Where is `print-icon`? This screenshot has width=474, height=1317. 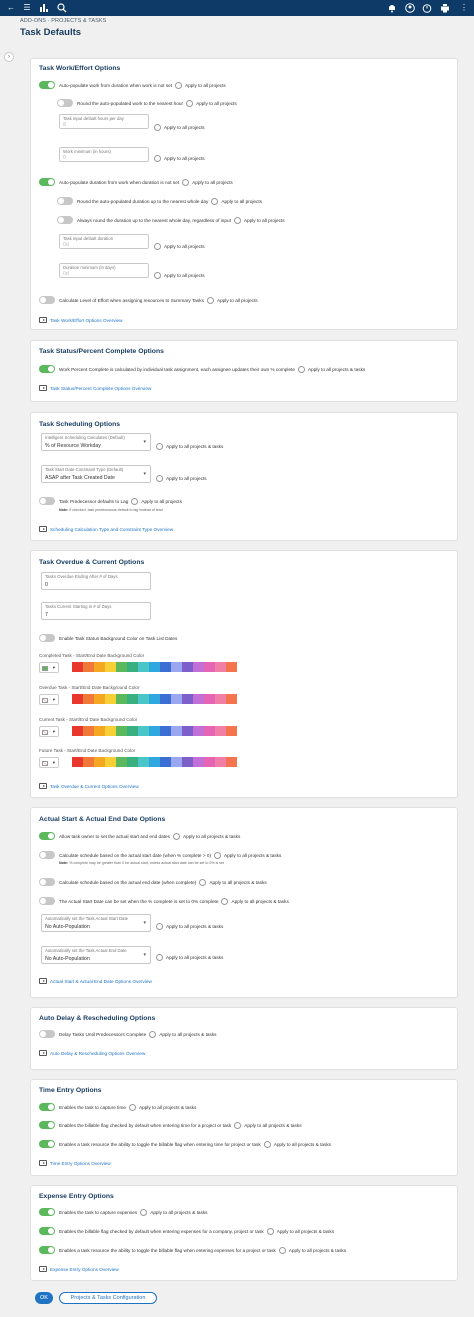
print-icon is located at coordinates (445, 8).